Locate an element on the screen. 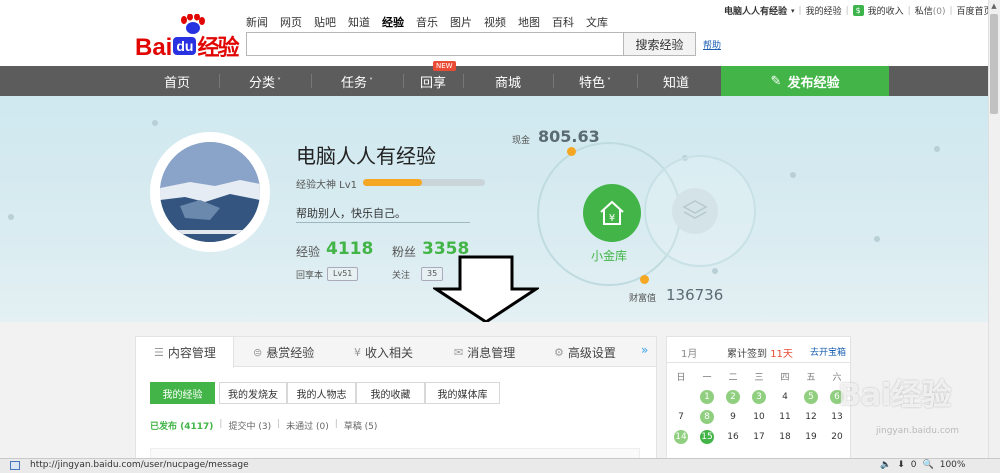 This screenshot has height=473, width=1000. calendar-day: 7 is located at coordinates (681, 417).